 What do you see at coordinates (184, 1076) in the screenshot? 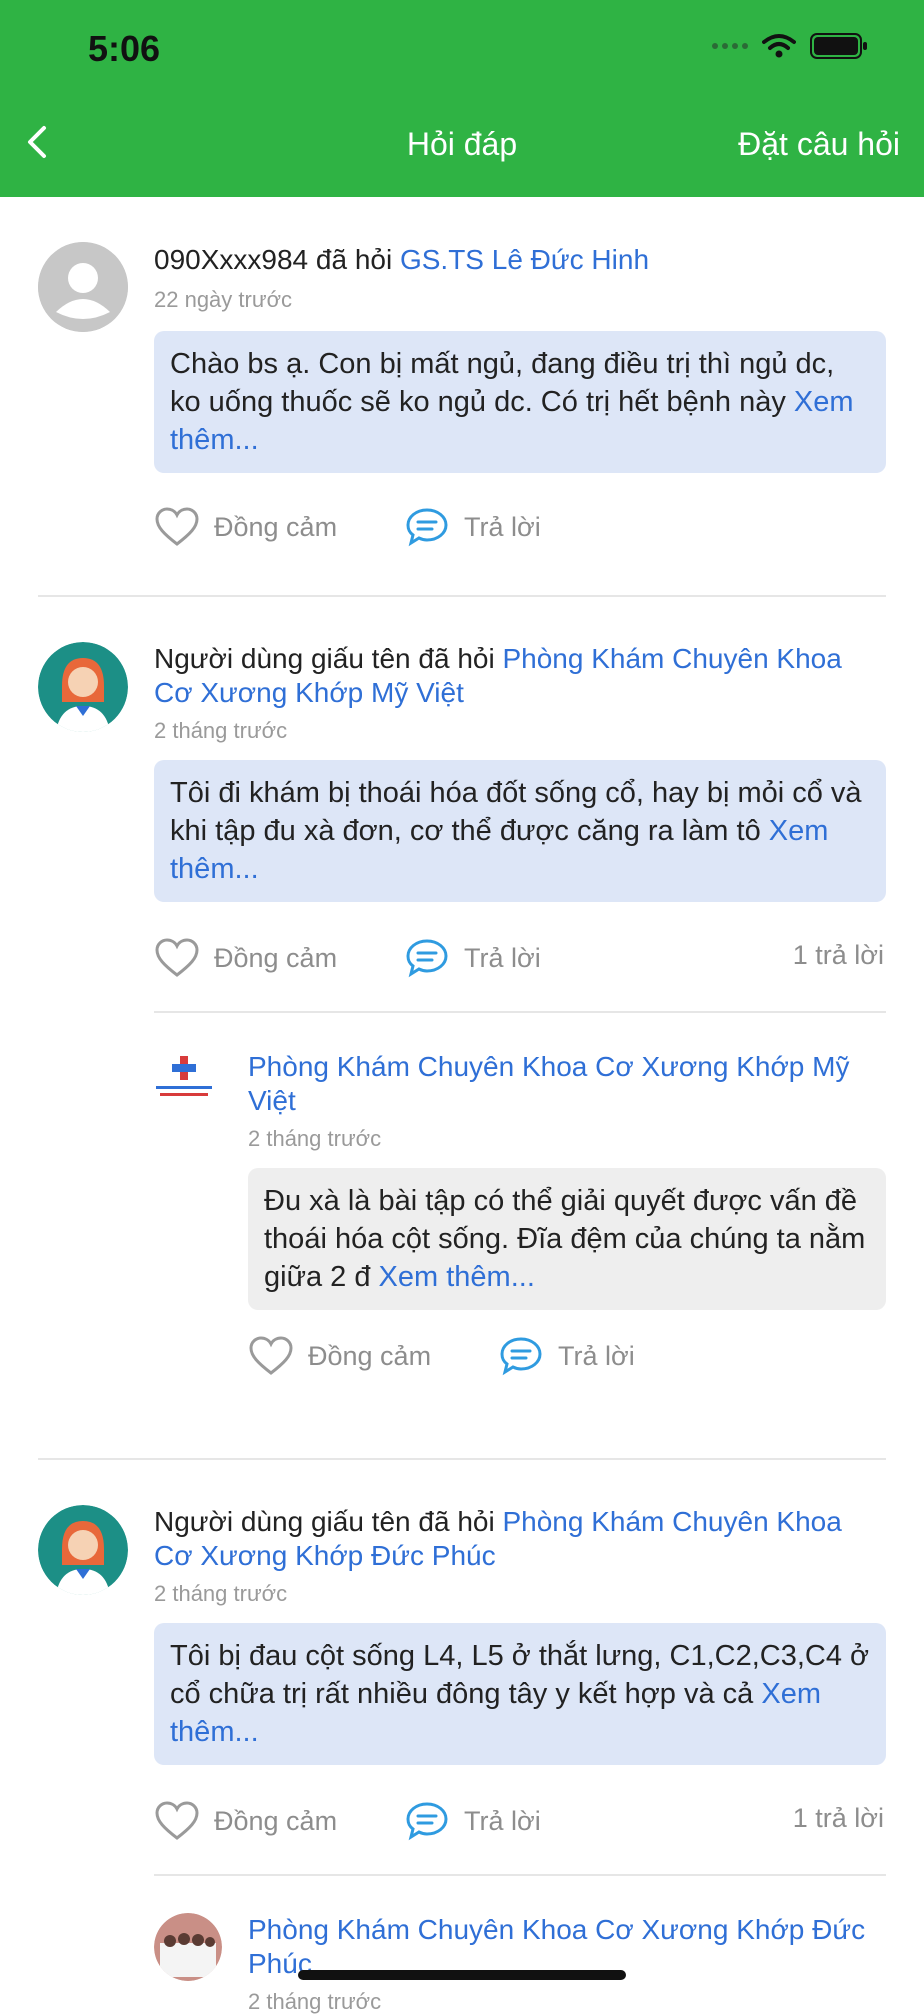
I see `clinic-logo-icon` at bounding box center [184, 1076].